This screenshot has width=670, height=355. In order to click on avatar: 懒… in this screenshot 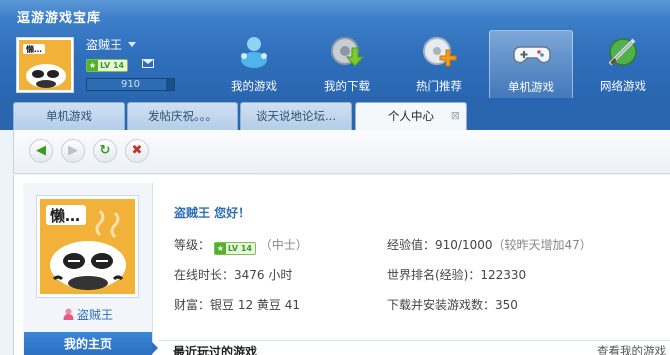, I will do `click(45, 65)`.